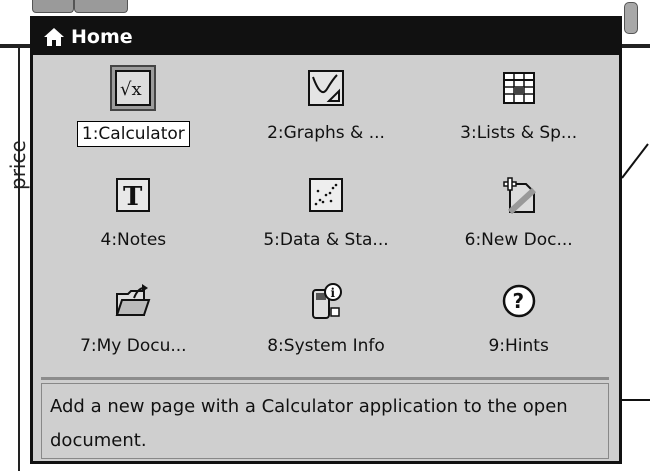  I want to click on graphs-icon, so click(326, 88).